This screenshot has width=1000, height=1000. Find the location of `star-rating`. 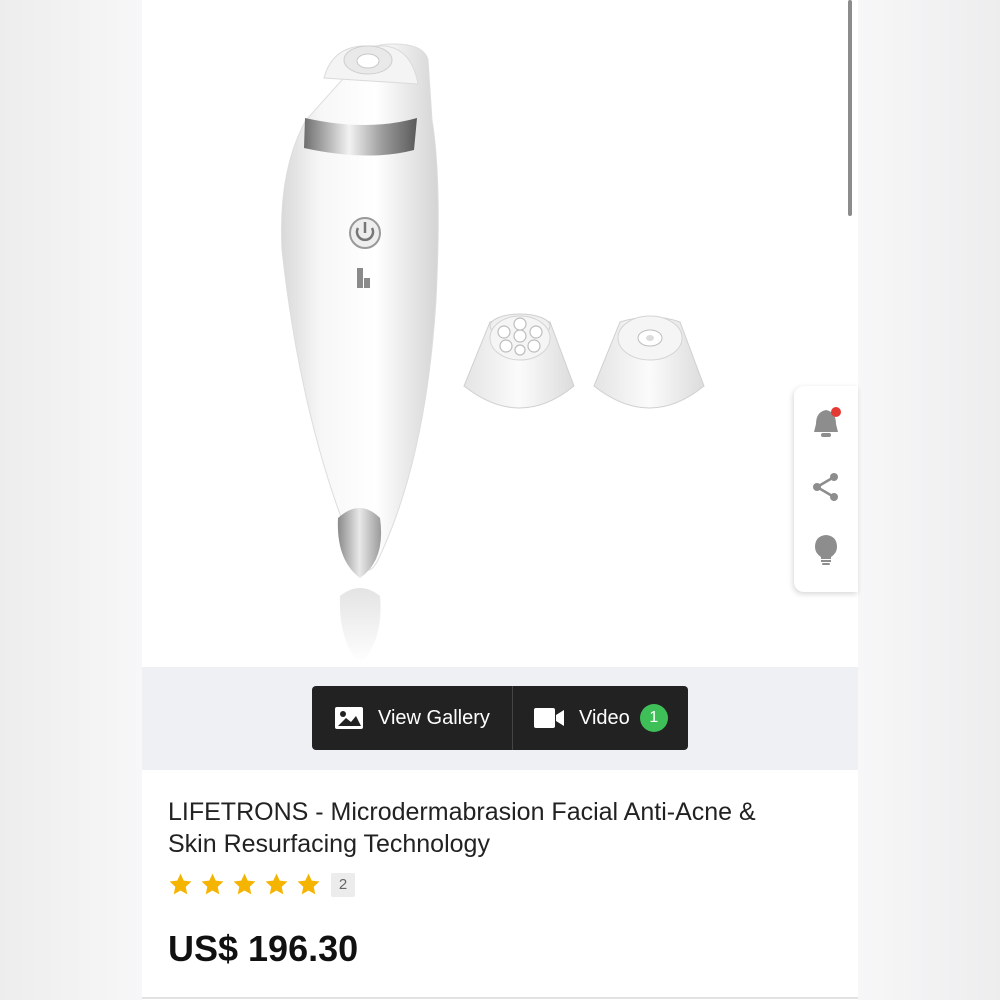

star-rating is located at coordinates (244, 884).